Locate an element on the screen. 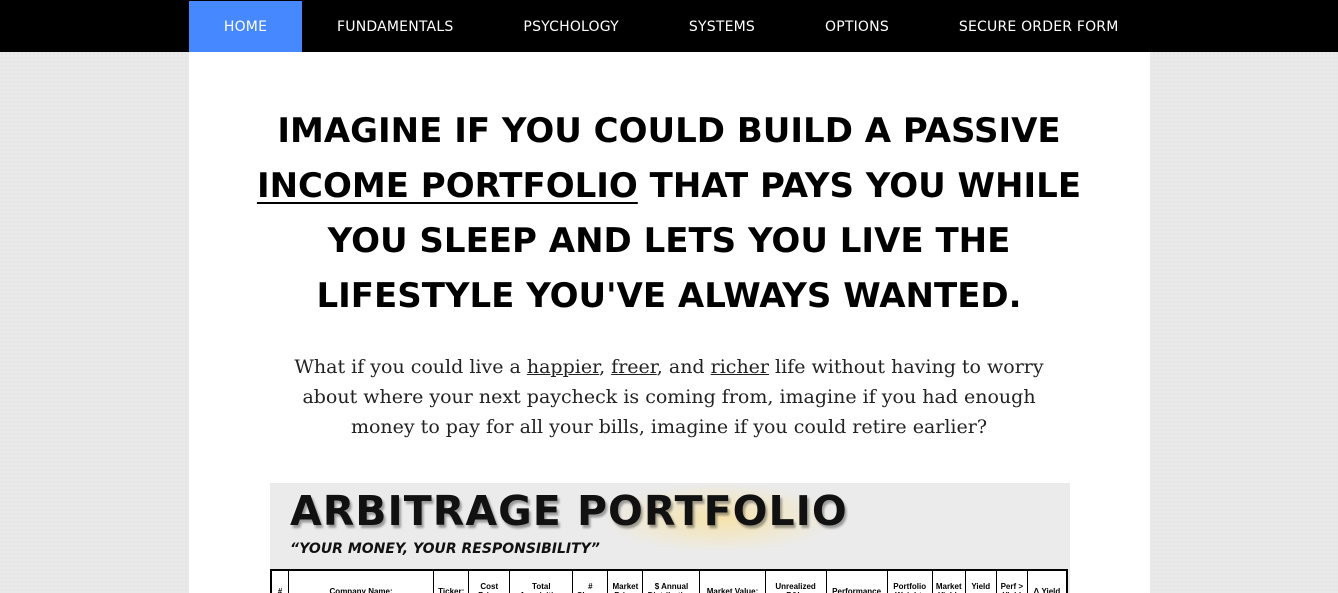 This screenshot has height=593, width=1338. col-header: Portfolio Weight: is located at coordinates (909, 581).